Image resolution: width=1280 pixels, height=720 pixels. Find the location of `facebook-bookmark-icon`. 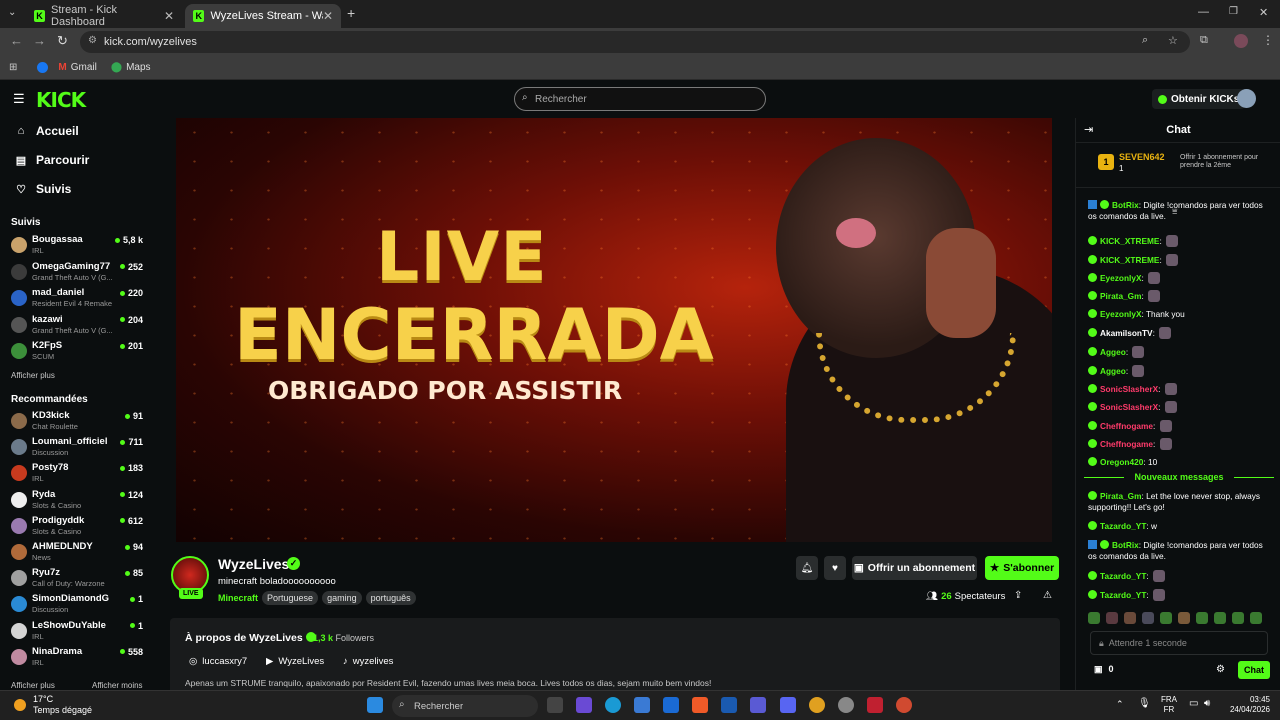

facebook-bookmark-icon is located at coordinates (43, 67).